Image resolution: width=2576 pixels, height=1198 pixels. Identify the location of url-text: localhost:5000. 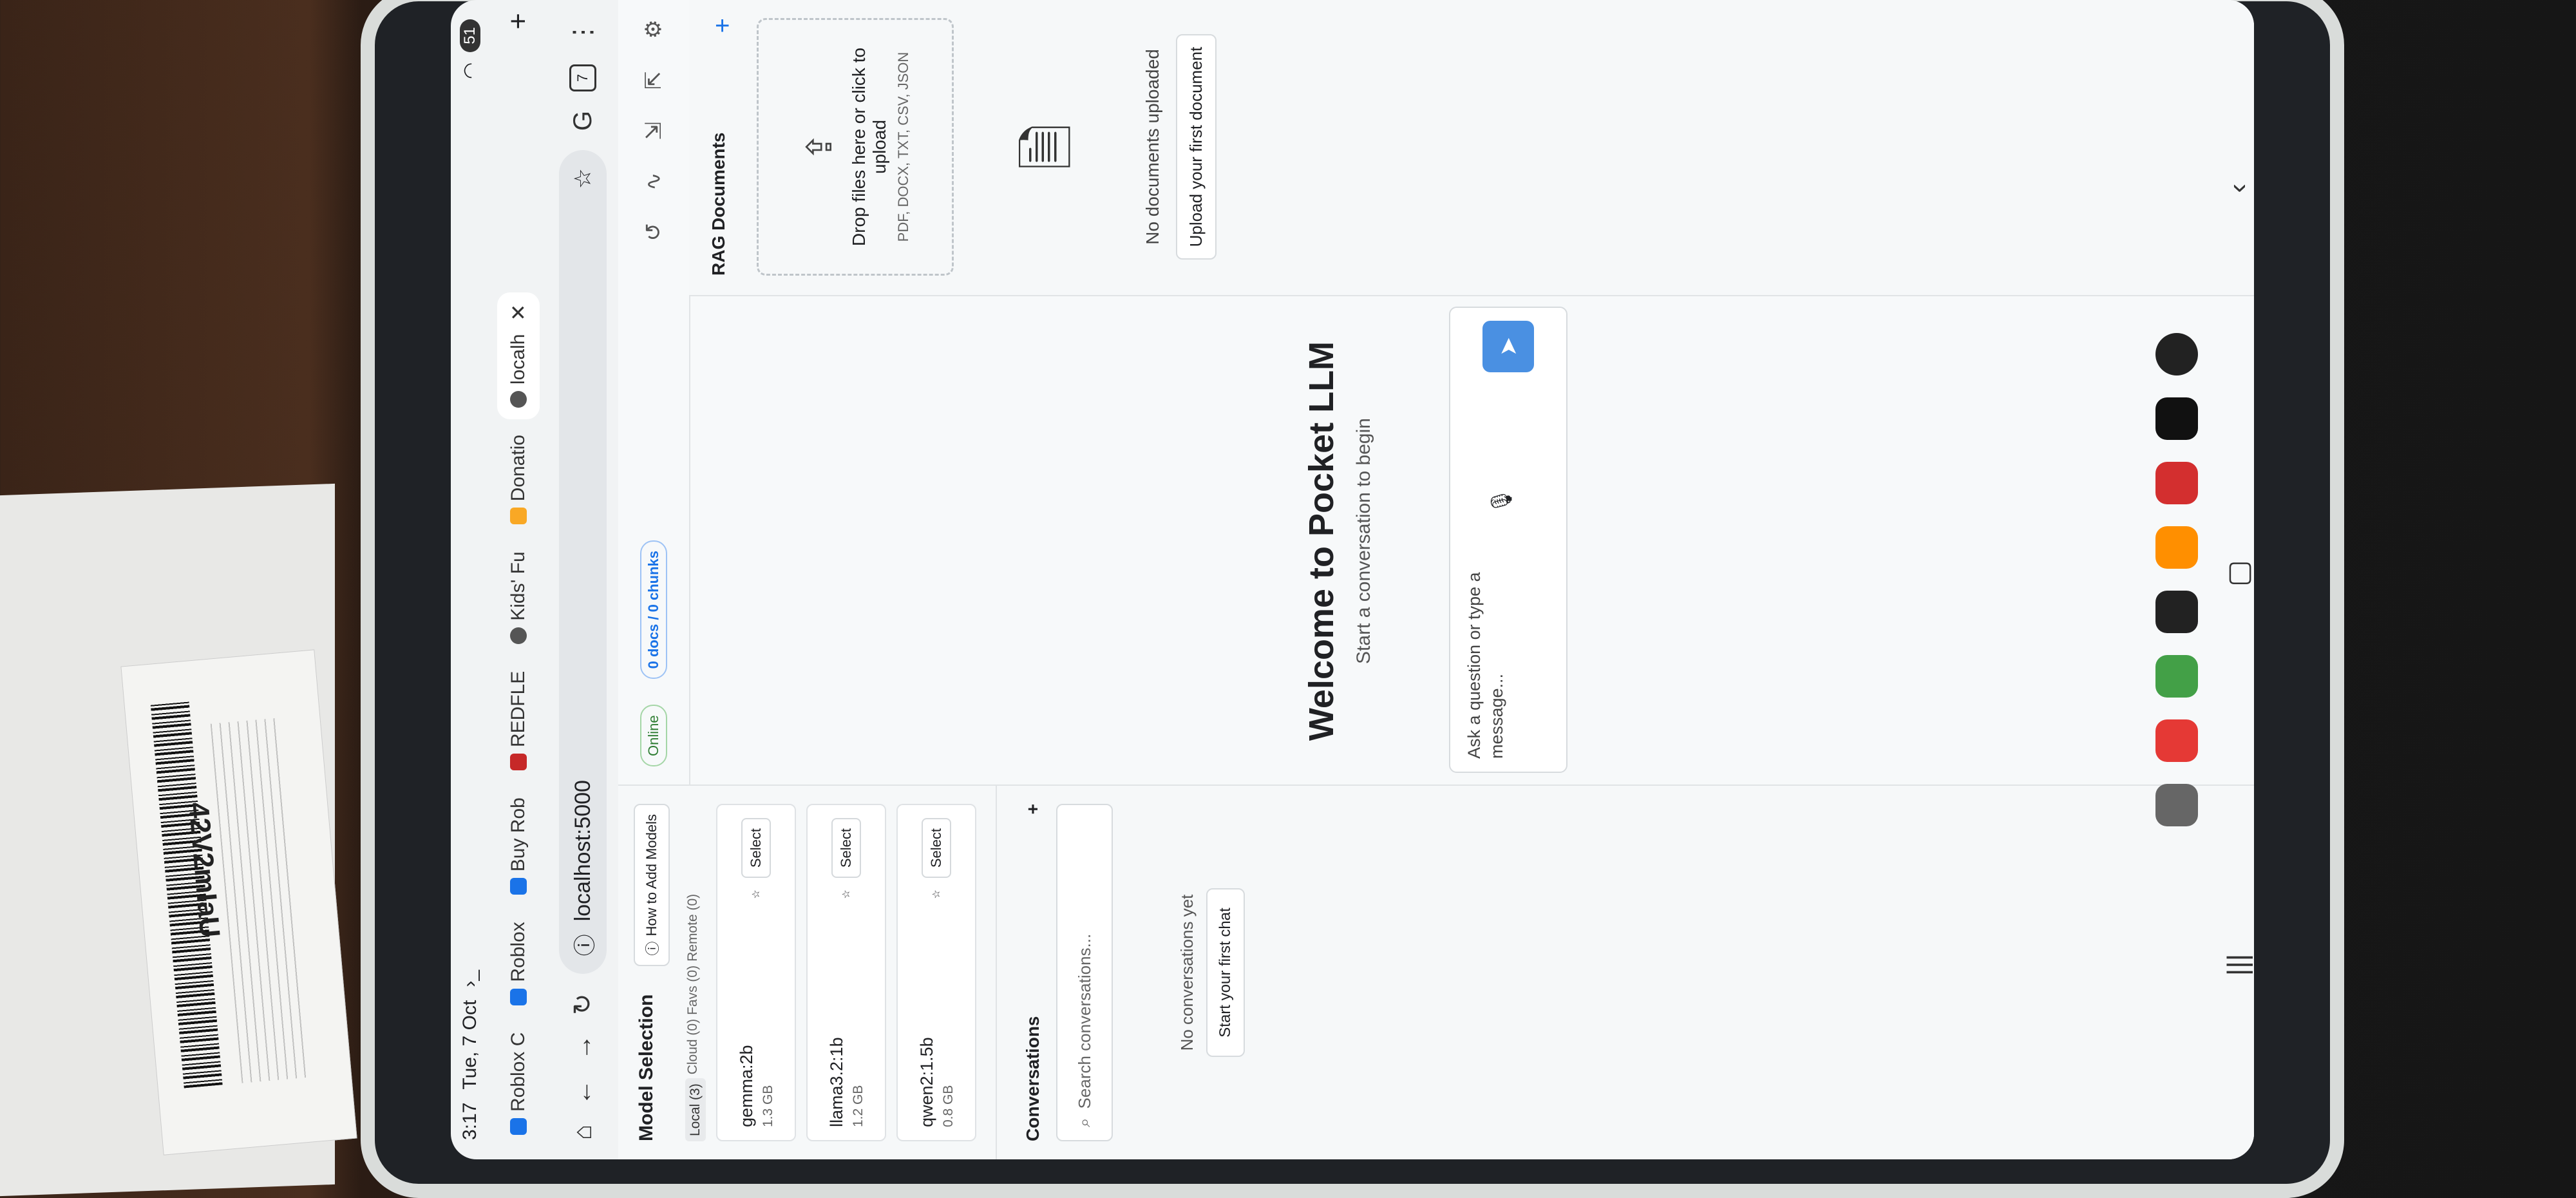
(582, 851).